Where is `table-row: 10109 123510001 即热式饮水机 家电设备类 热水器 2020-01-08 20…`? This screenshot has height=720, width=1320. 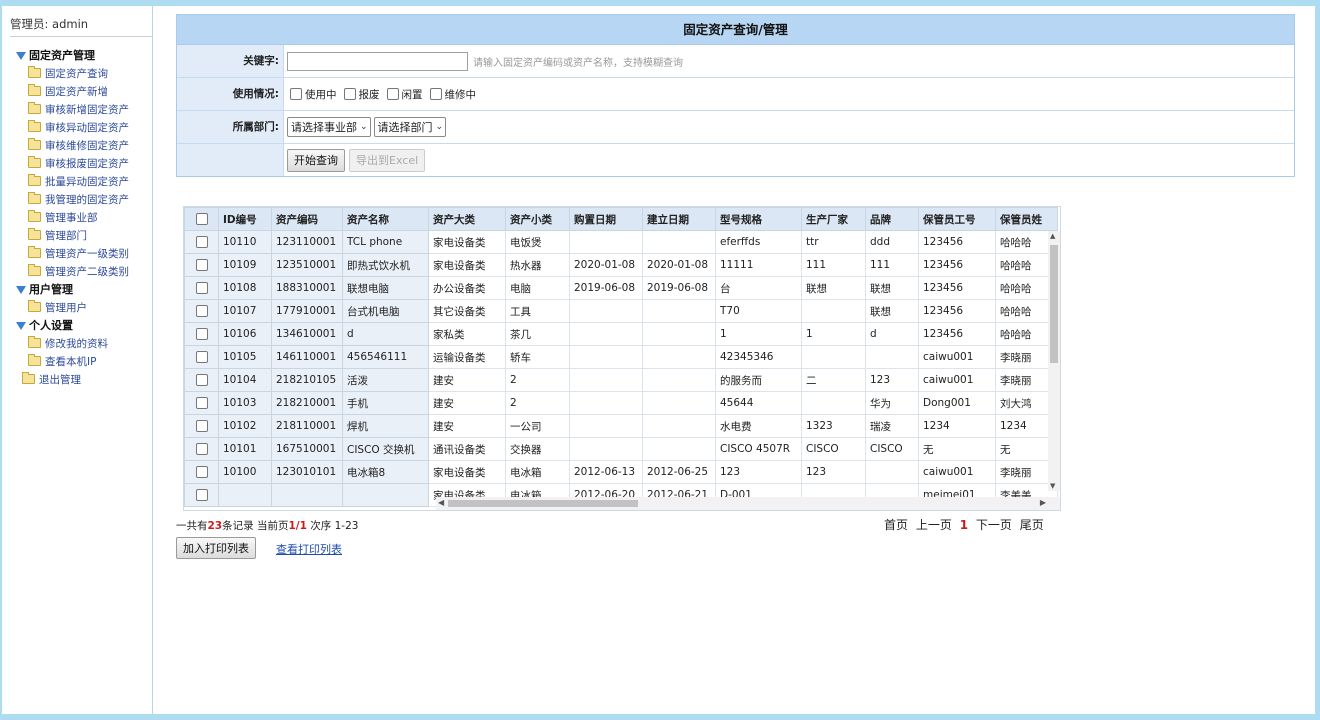 table-row: 10109 123510001 即热式饮水机 家电设备类 热水器 2020-01-08 20… is located at coordinates (621, 265).